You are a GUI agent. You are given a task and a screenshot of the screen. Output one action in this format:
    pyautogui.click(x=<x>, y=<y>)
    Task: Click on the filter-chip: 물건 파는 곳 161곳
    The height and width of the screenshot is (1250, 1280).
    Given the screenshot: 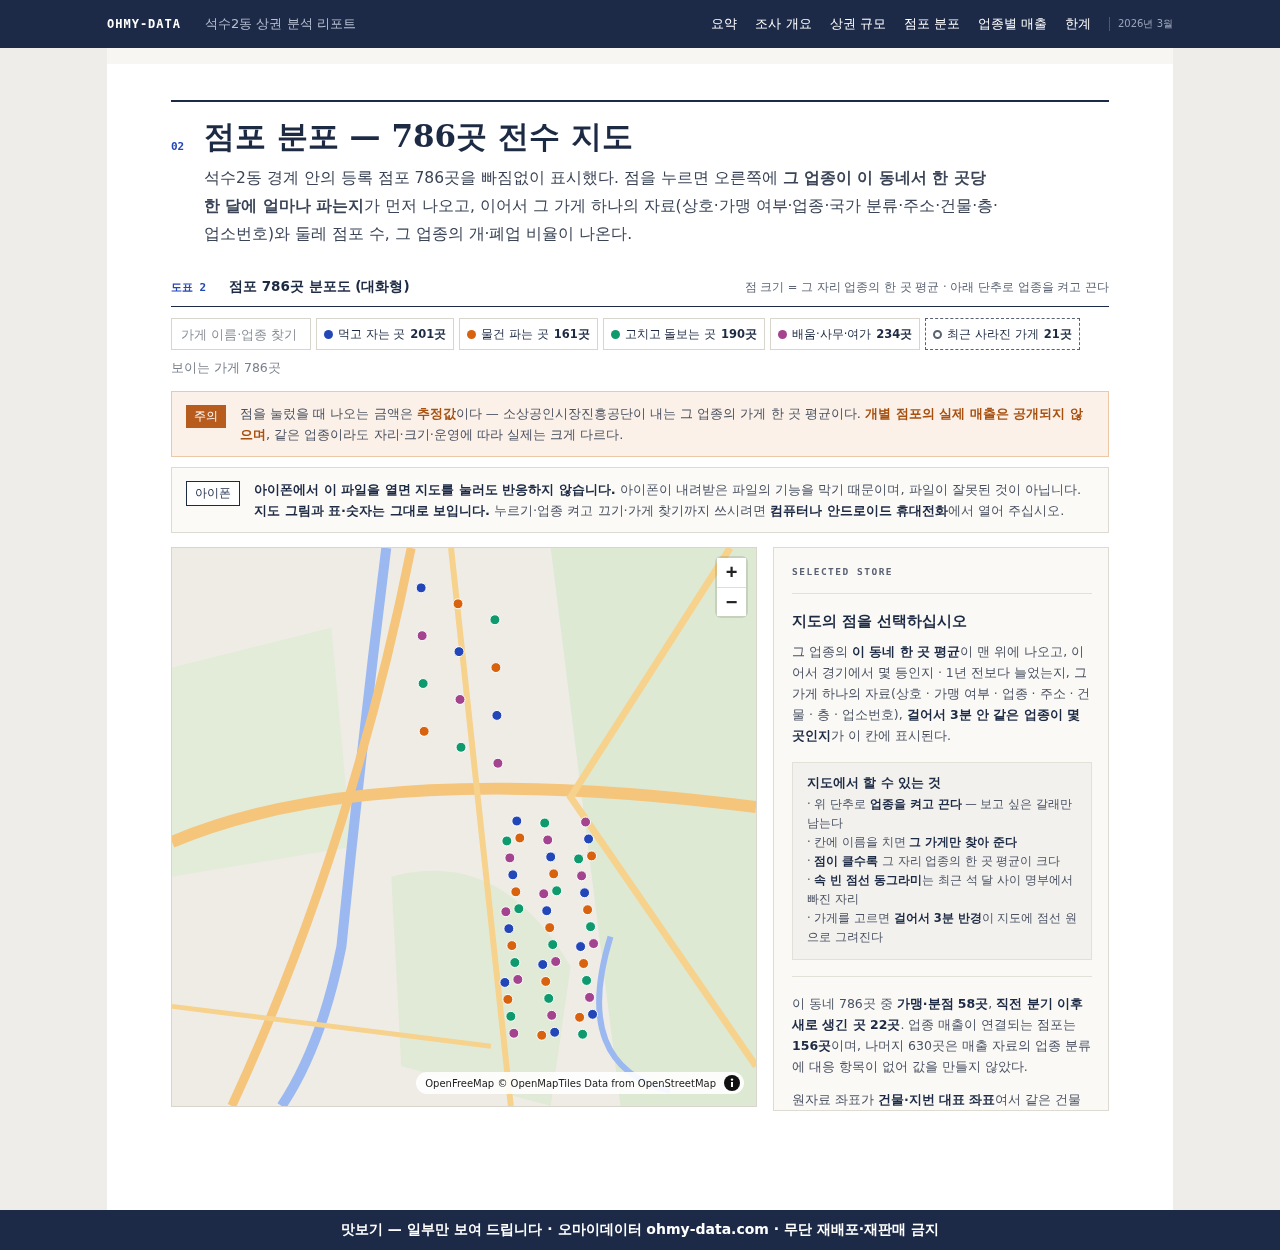 What is the action you would take?
    pyautogui.click(x=528, y=334)
    